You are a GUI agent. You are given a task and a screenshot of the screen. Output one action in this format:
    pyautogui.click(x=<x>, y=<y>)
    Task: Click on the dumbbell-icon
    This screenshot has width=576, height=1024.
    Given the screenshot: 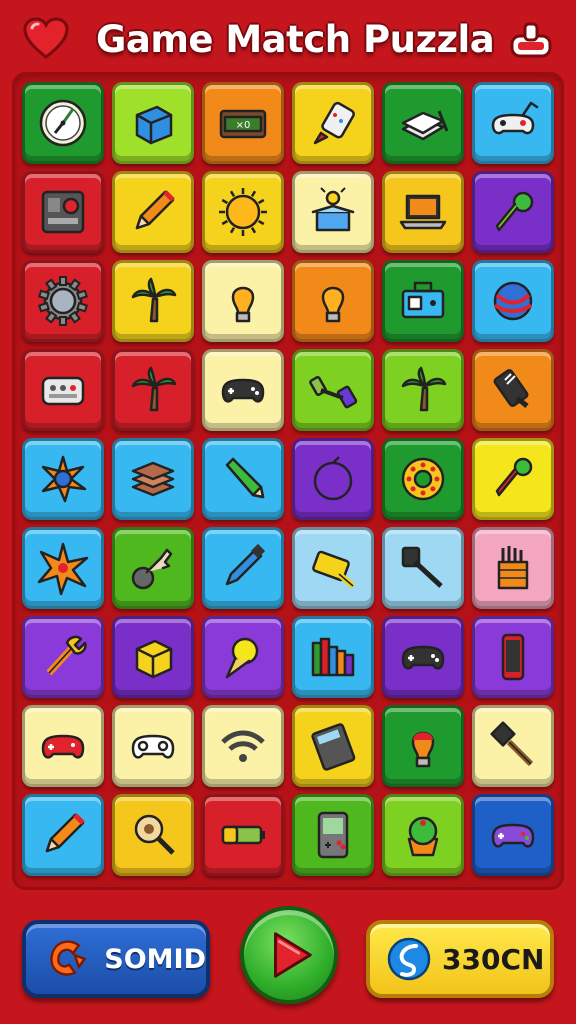 What is the action you would take?
    pyautogui.click(x=333, y=392)
    